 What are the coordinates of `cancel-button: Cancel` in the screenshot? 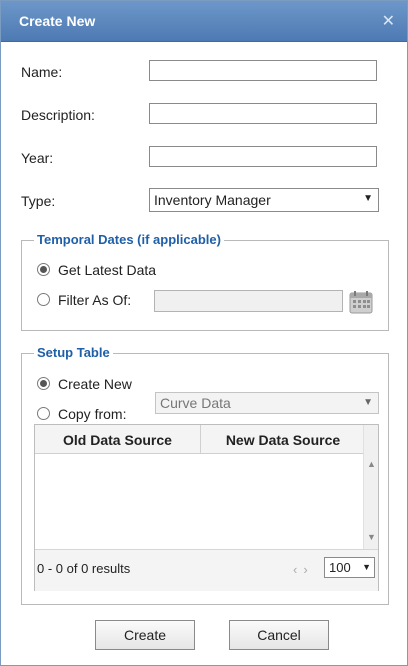 It's located at (279, 635).